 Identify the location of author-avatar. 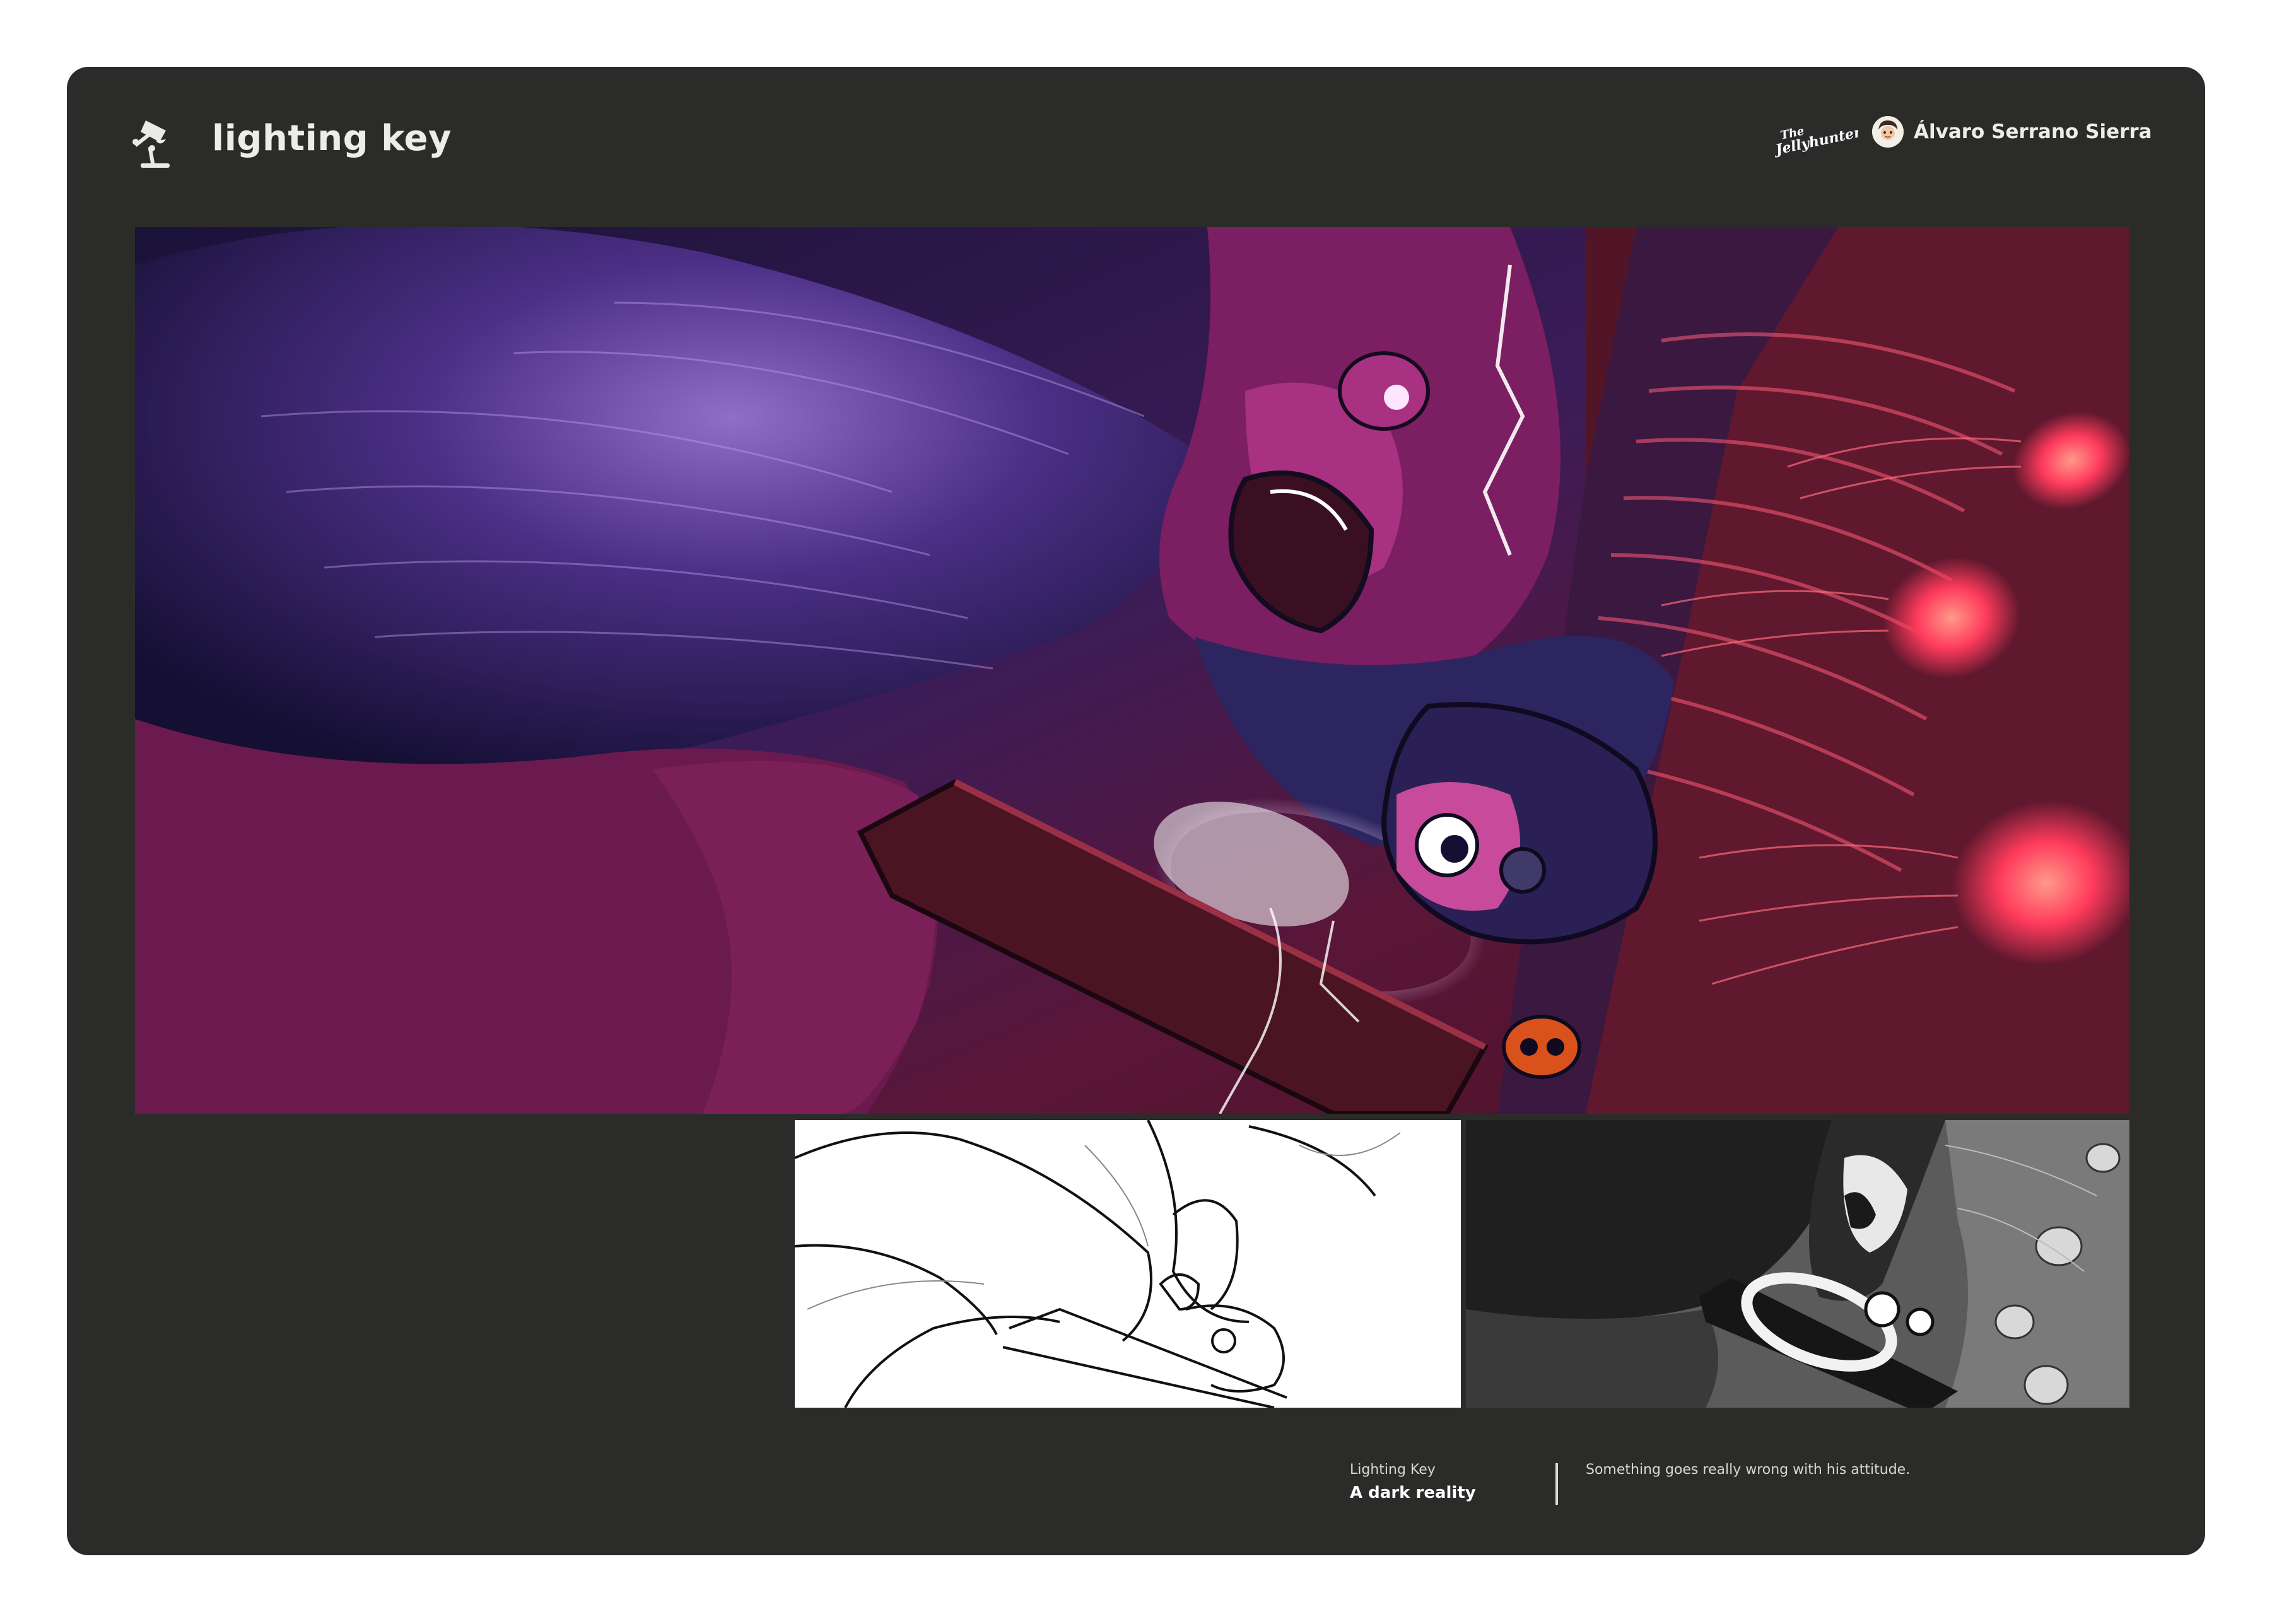
(1888, 132).